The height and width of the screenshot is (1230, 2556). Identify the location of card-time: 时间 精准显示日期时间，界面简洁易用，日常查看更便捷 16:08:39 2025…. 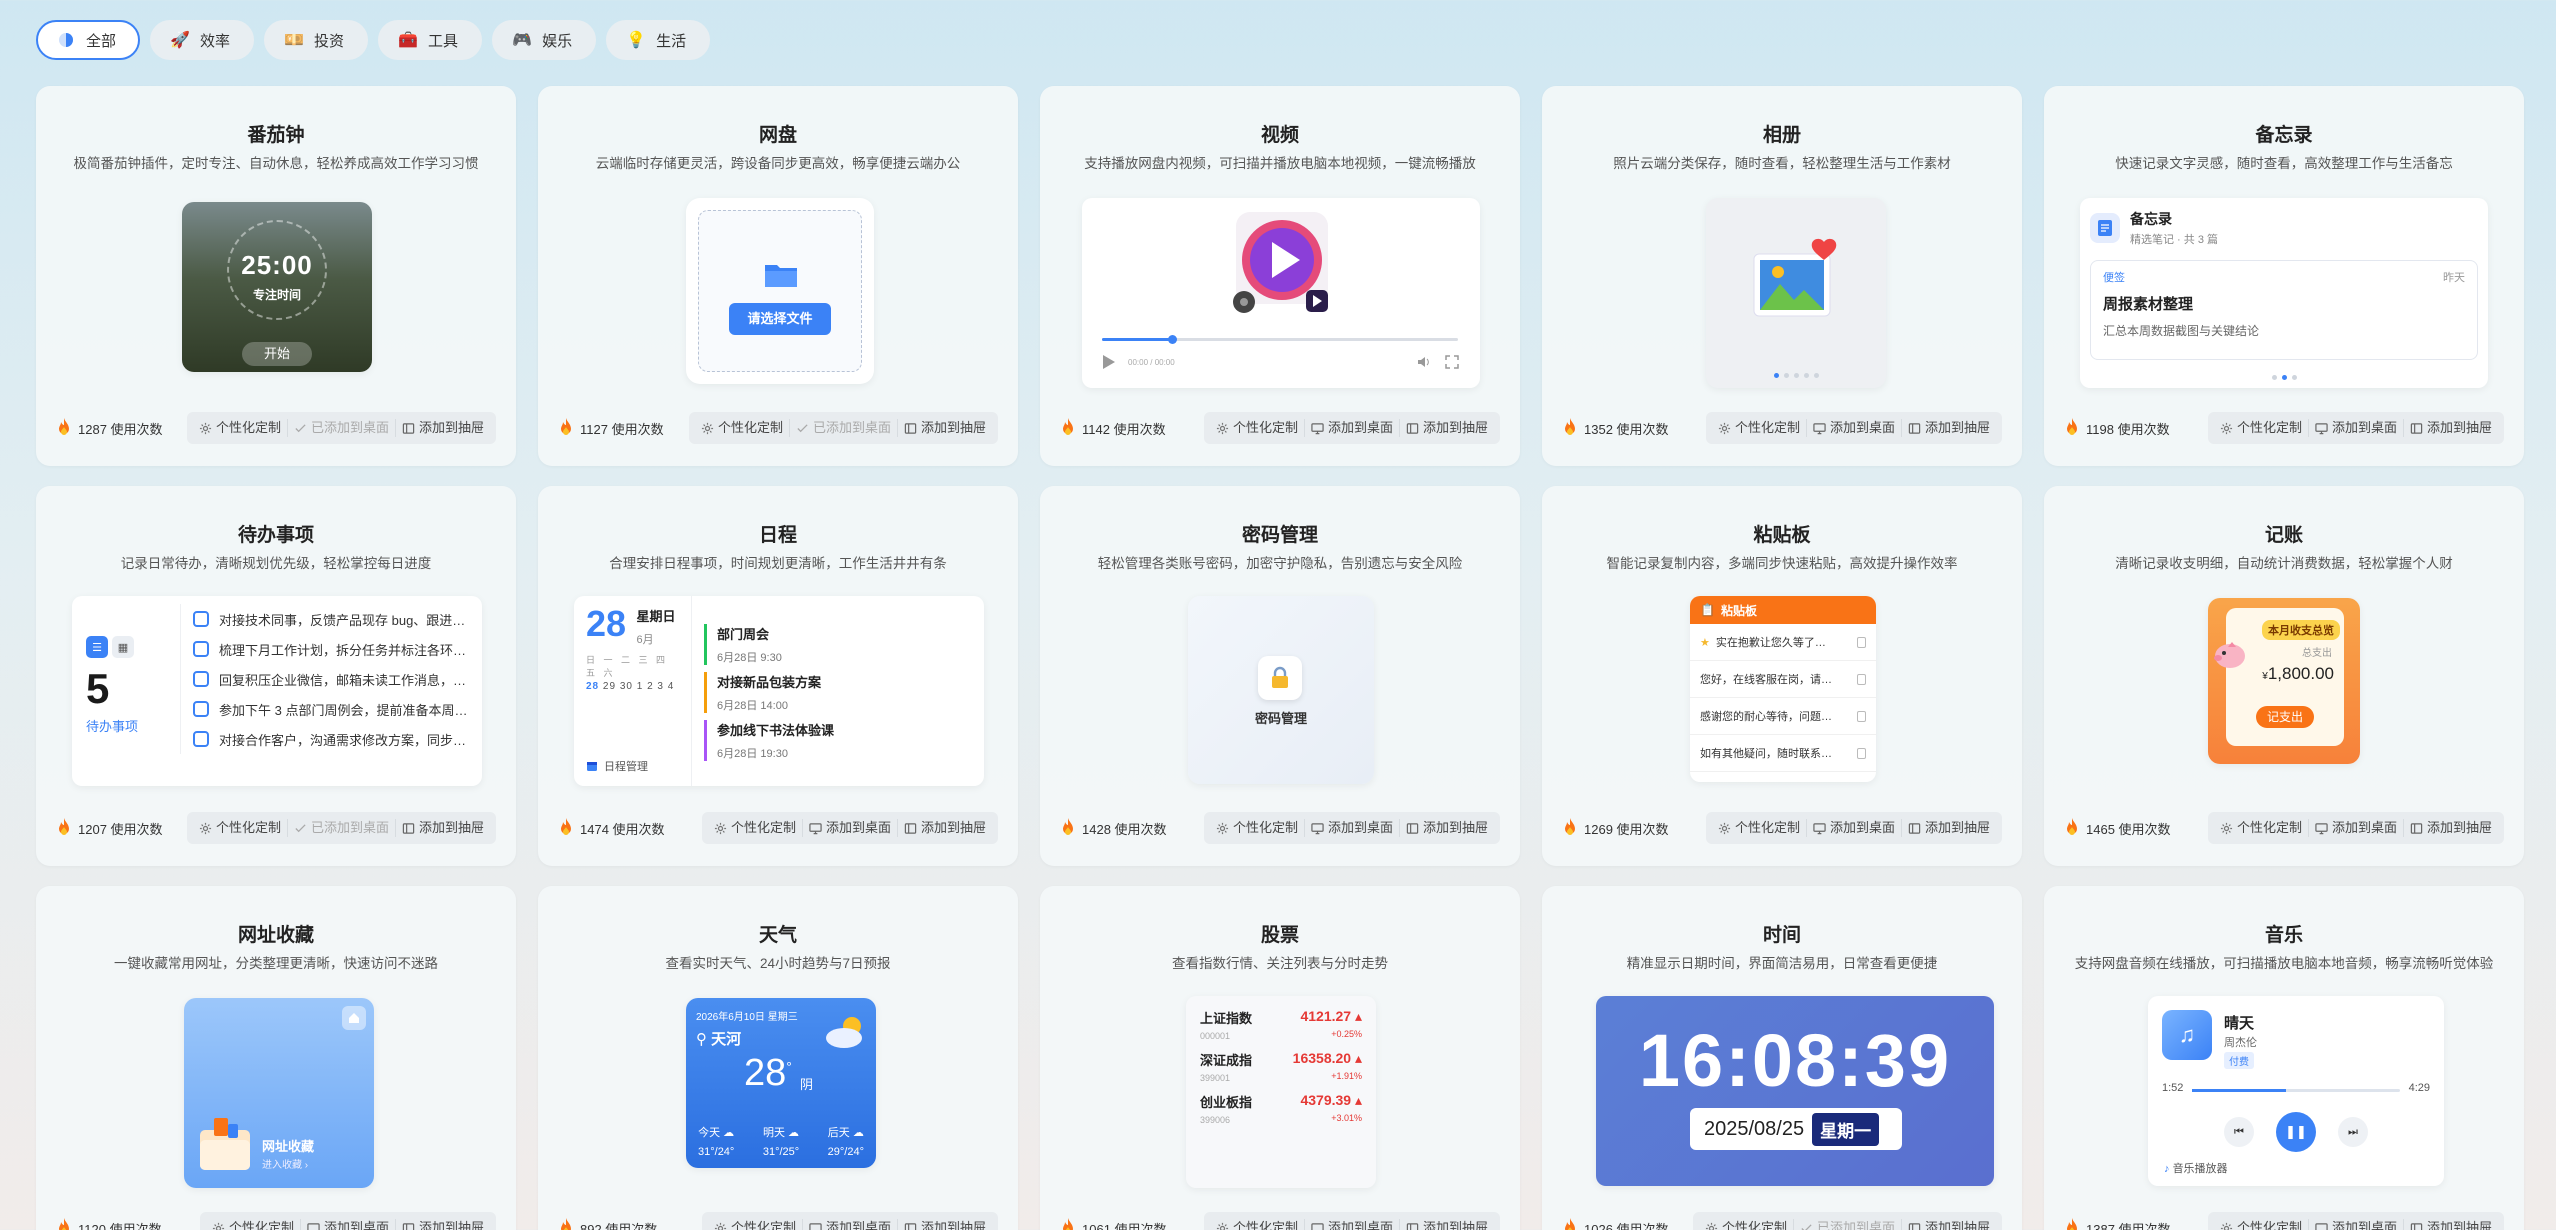
(1782, 1058).